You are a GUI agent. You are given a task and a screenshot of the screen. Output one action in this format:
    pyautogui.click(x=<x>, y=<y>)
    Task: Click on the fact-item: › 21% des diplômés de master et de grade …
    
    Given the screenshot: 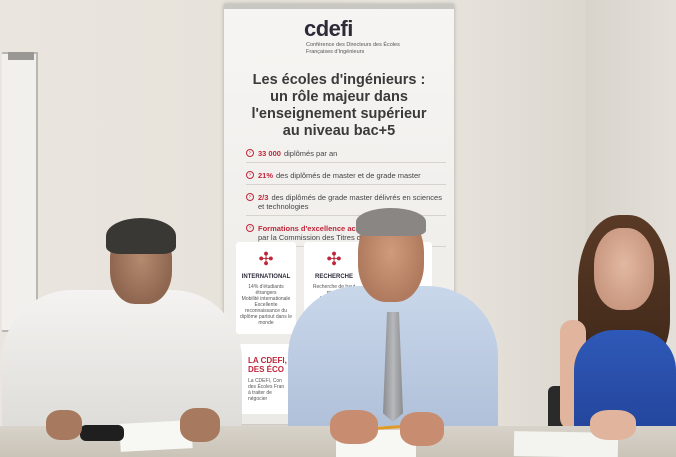 What is the action you would take?
    pyautogui.click(x=346, y=178)
    